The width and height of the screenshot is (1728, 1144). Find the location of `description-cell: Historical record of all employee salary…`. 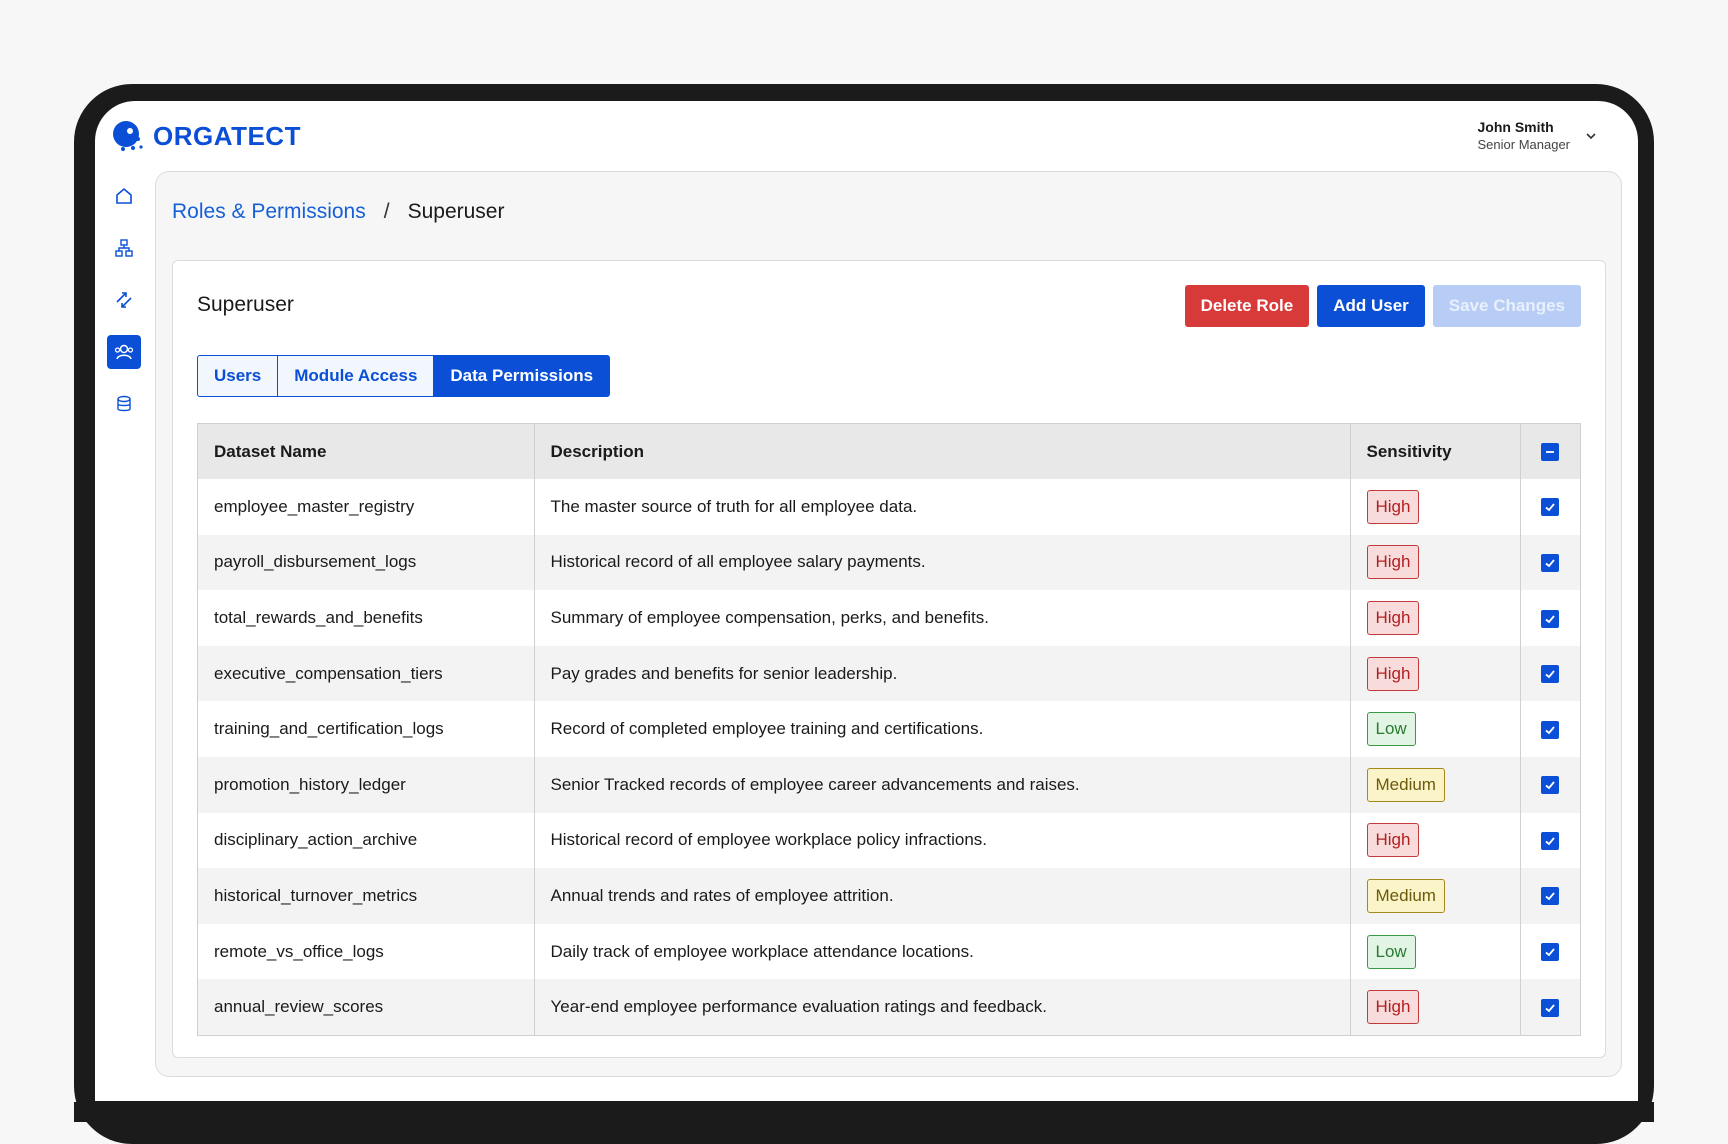

description-cell: Historical record of all employee salary… is located at coordinates (942, 562).